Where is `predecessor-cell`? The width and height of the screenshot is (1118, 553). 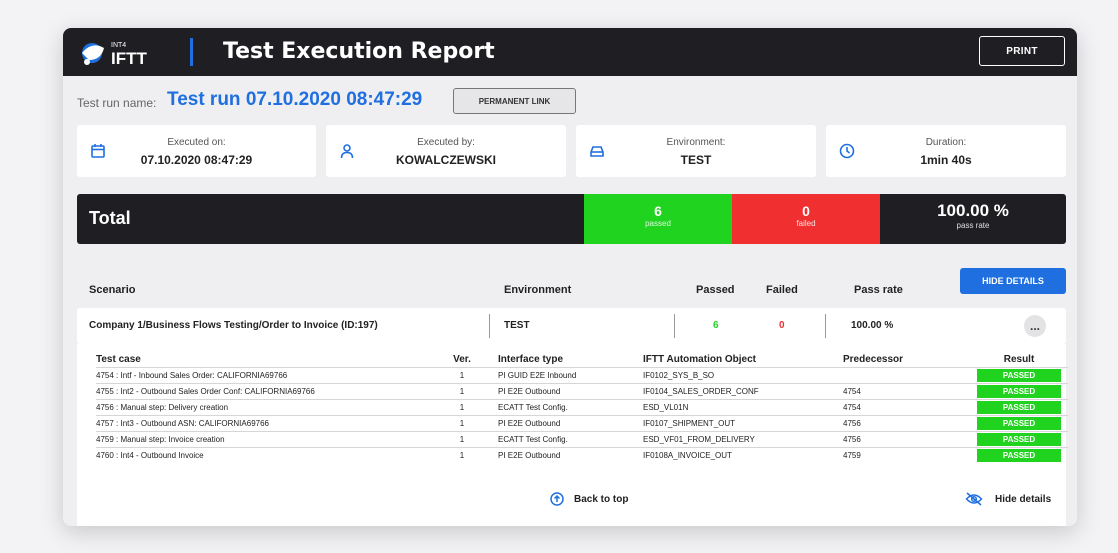
predecessor-cell is located at coordinates (906, 375).